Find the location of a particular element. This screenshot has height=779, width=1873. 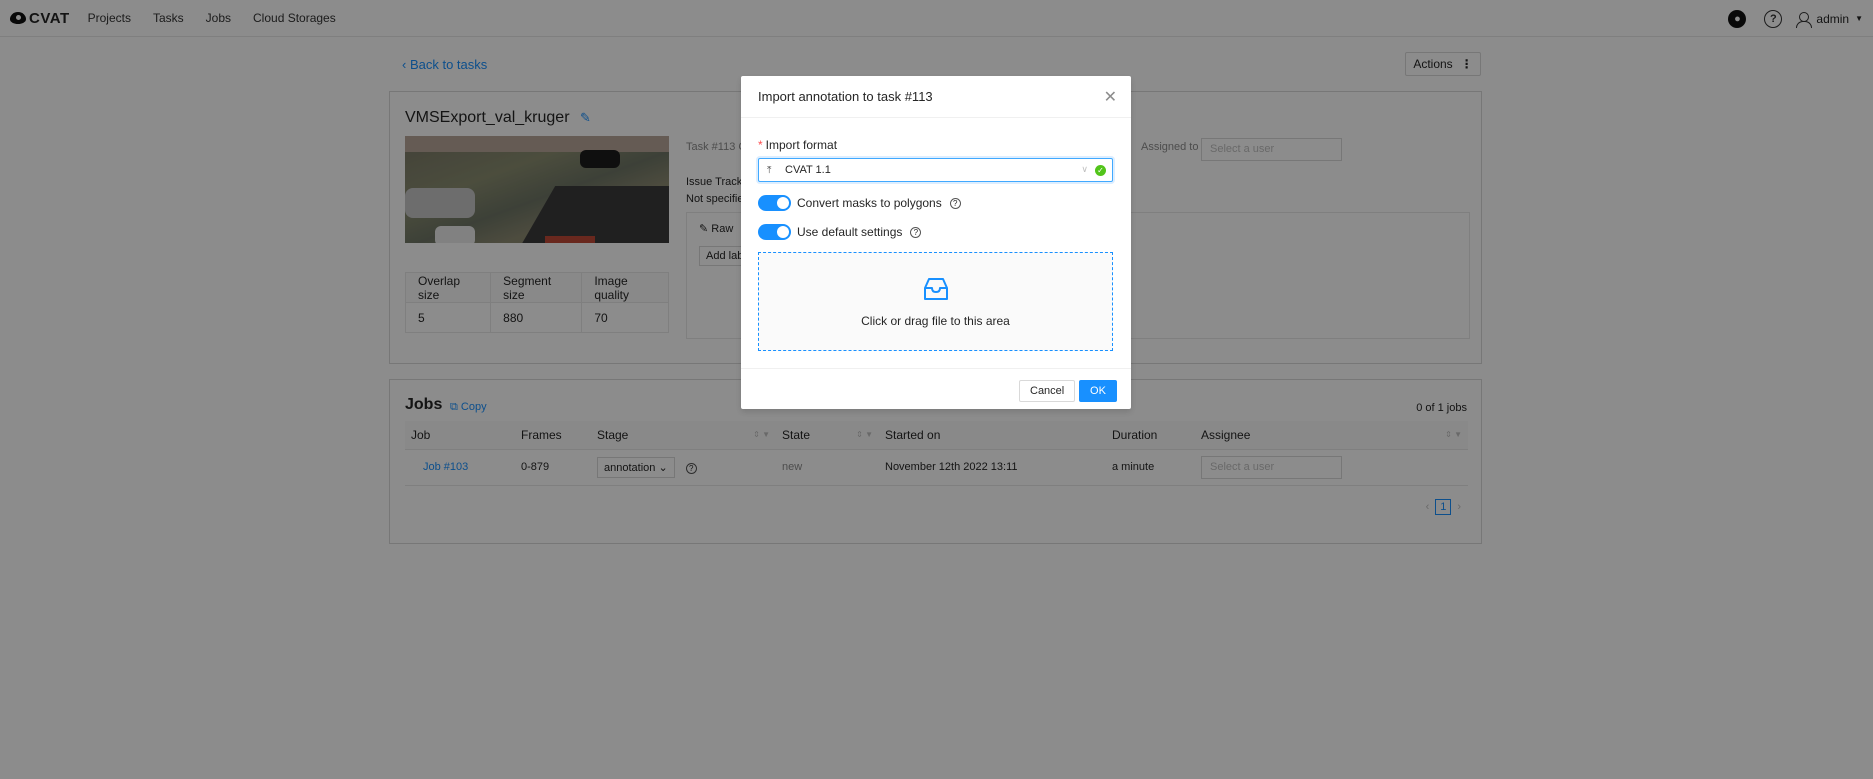

file-dropzone: Click or drag file to this area is located at coordinates (935, 301).